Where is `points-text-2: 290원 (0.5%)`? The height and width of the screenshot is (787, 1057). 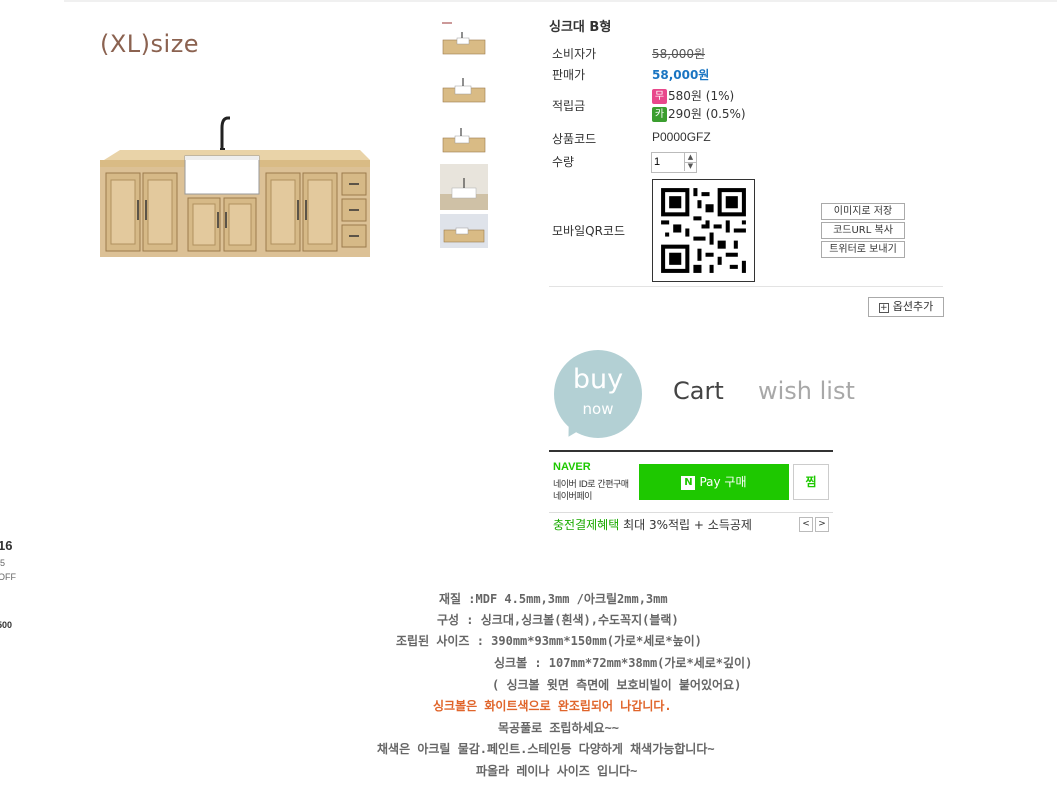 points-text-2: 290원 (0.5%) is located at coordinates (707, 114).